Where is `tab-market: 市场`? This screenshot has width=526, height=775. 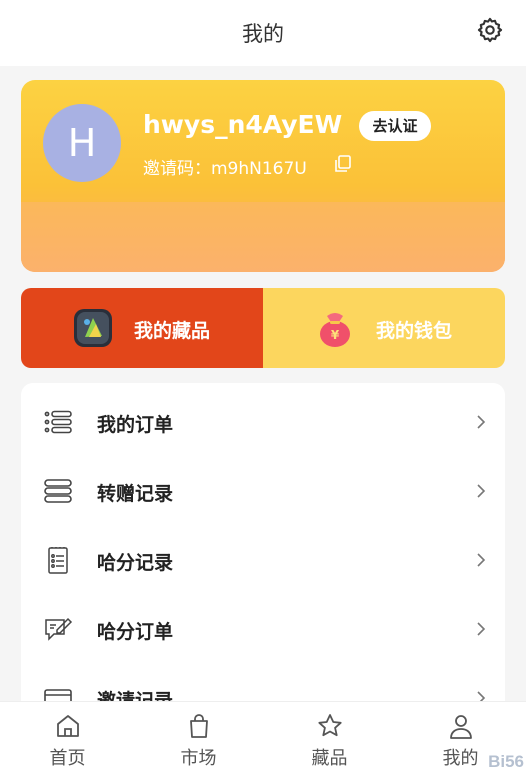 tab-market: 市场 is located at coordinates (198, 738).